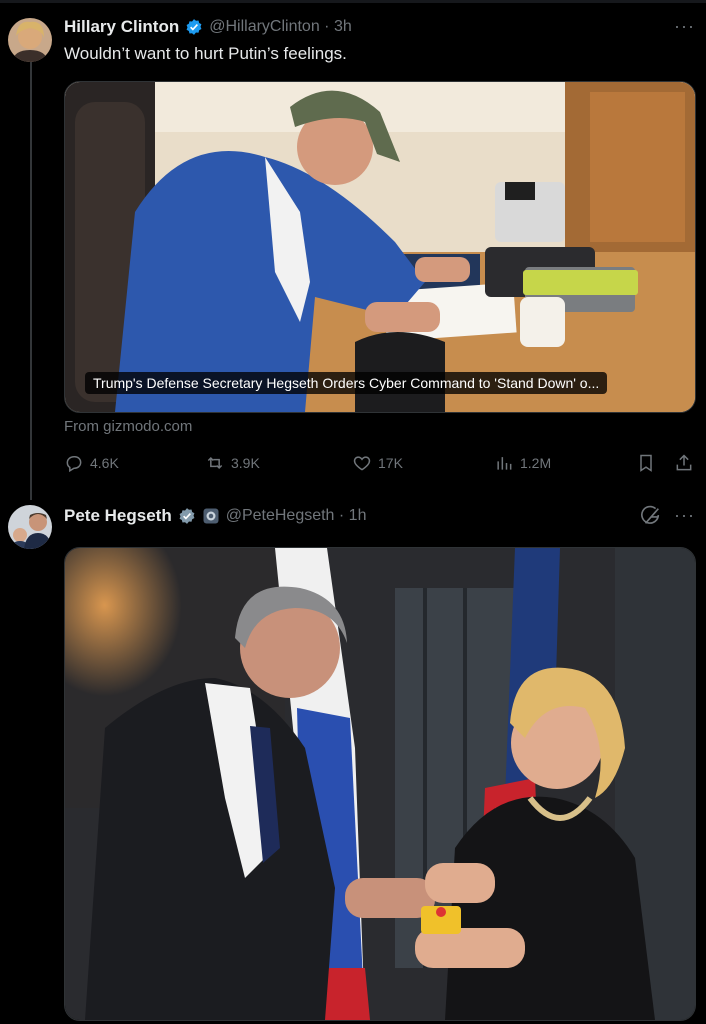 This screenshot has height=1024, width=706. I want to click on top-divider, so click(353, 1).